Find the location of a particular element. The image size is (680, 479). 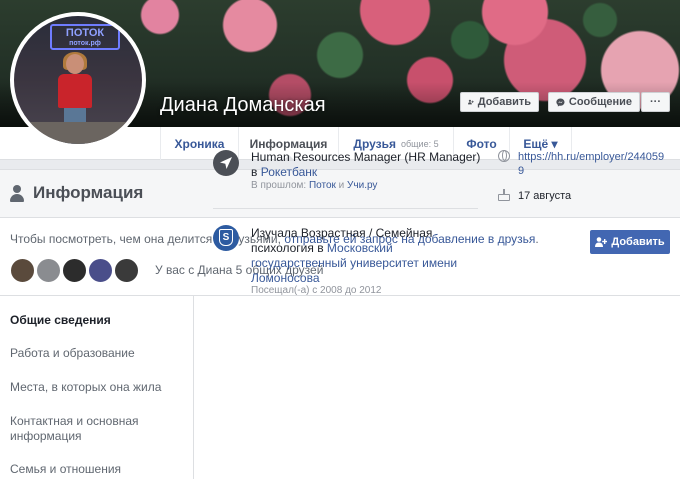

nav-work-education: Работа и образование is located at coordinates (97, 353).